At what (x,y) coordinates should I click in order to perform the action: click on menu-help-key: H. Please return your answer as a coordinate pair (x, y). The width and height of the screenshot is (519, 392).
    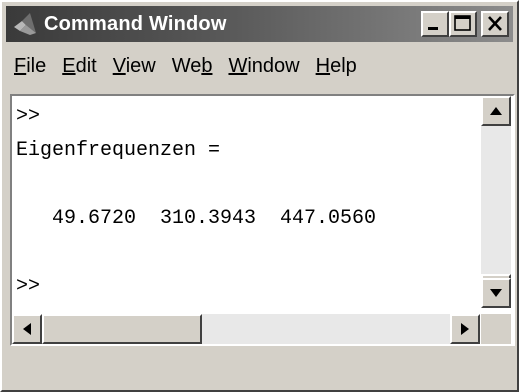
    Looking at the image, I should click on (323, 65).